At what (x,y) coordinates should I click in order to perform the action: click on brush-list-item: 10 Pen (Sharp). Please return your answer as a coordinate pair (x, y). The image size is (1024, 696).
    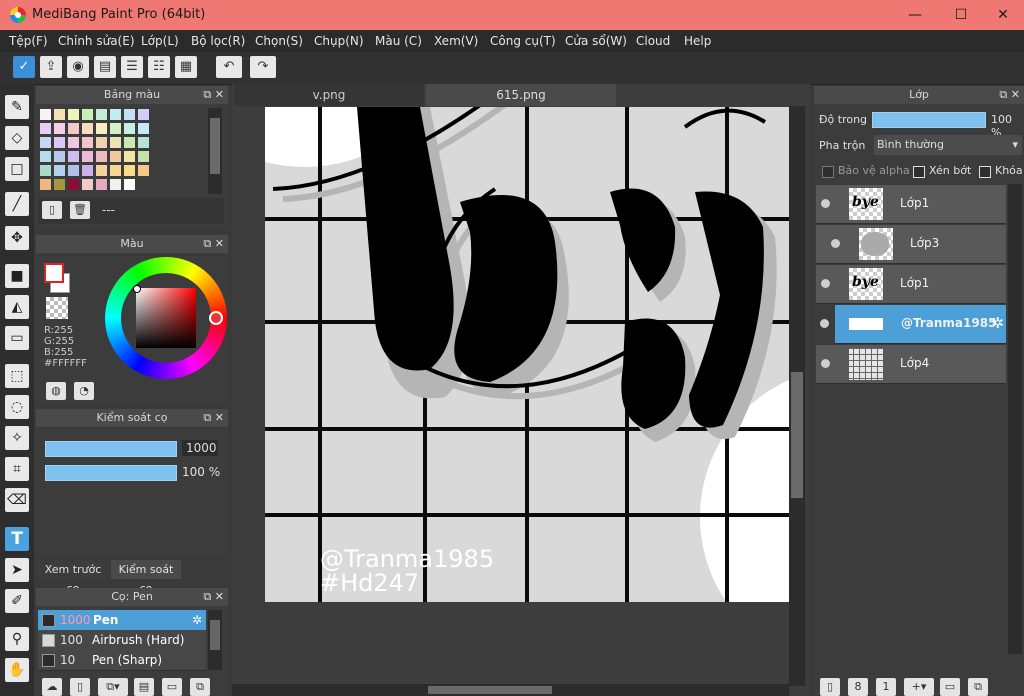
    Looking at the image, I should click on (122, 660).